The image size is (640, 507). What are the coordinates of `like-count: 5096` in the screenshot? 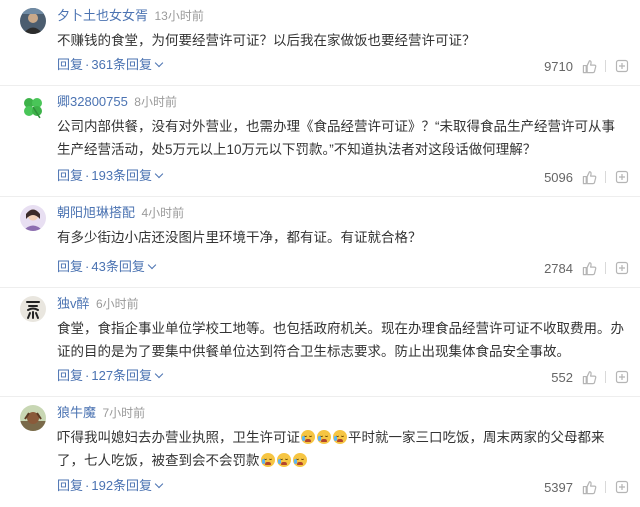 It's located at (558, 177).